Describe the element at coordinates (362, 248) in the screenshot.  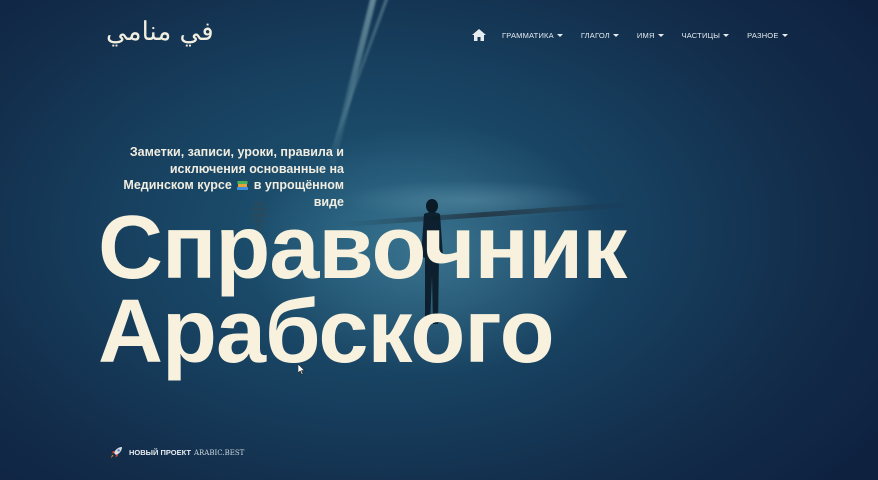
I see `title-line: Справочник` at that location.